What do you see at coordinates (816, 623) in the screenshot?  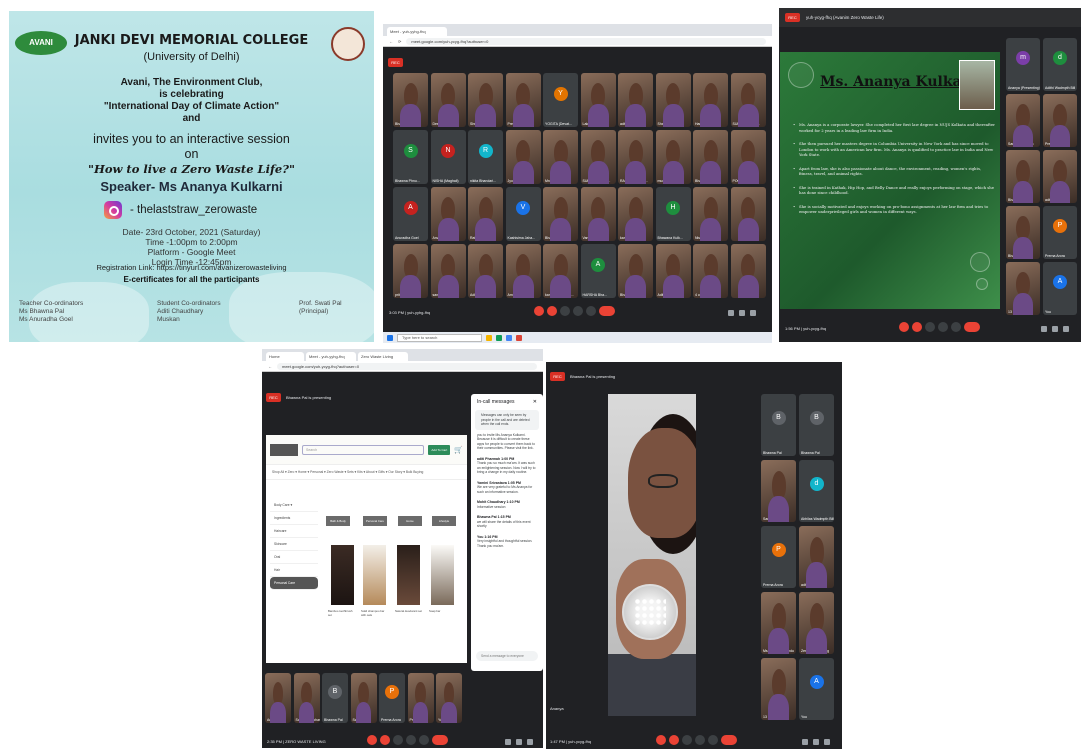 I see `participant-tile: Zero Waste Living` at bounding box center [816, 623].